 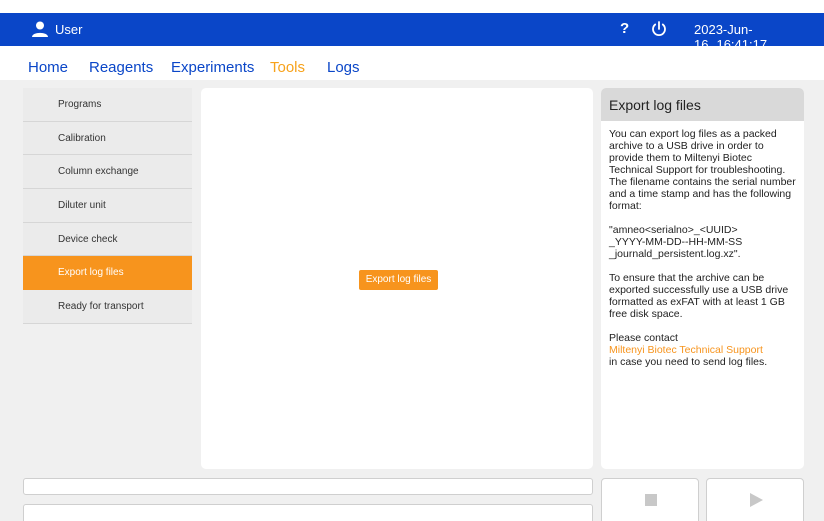 I want to click on sidebar-item-calibration: Calibration, so click(x=107, y=139).